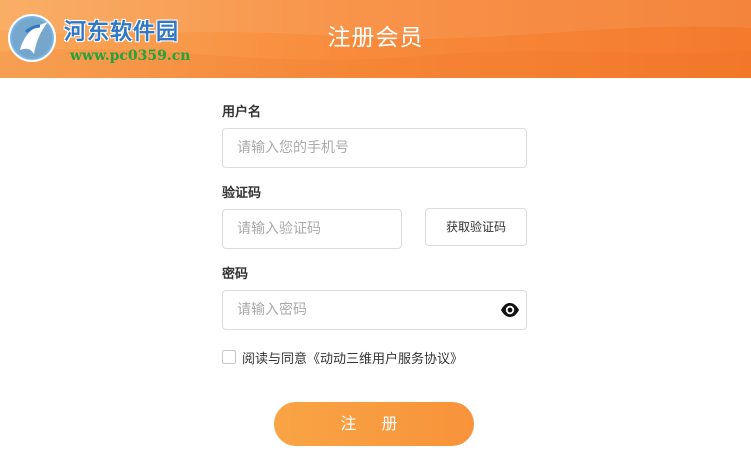 This screenshot has height=476, width=751. Describe the element at coordinates (374, 424) in the screenshot. I see `register-button: 注 册` at that location.